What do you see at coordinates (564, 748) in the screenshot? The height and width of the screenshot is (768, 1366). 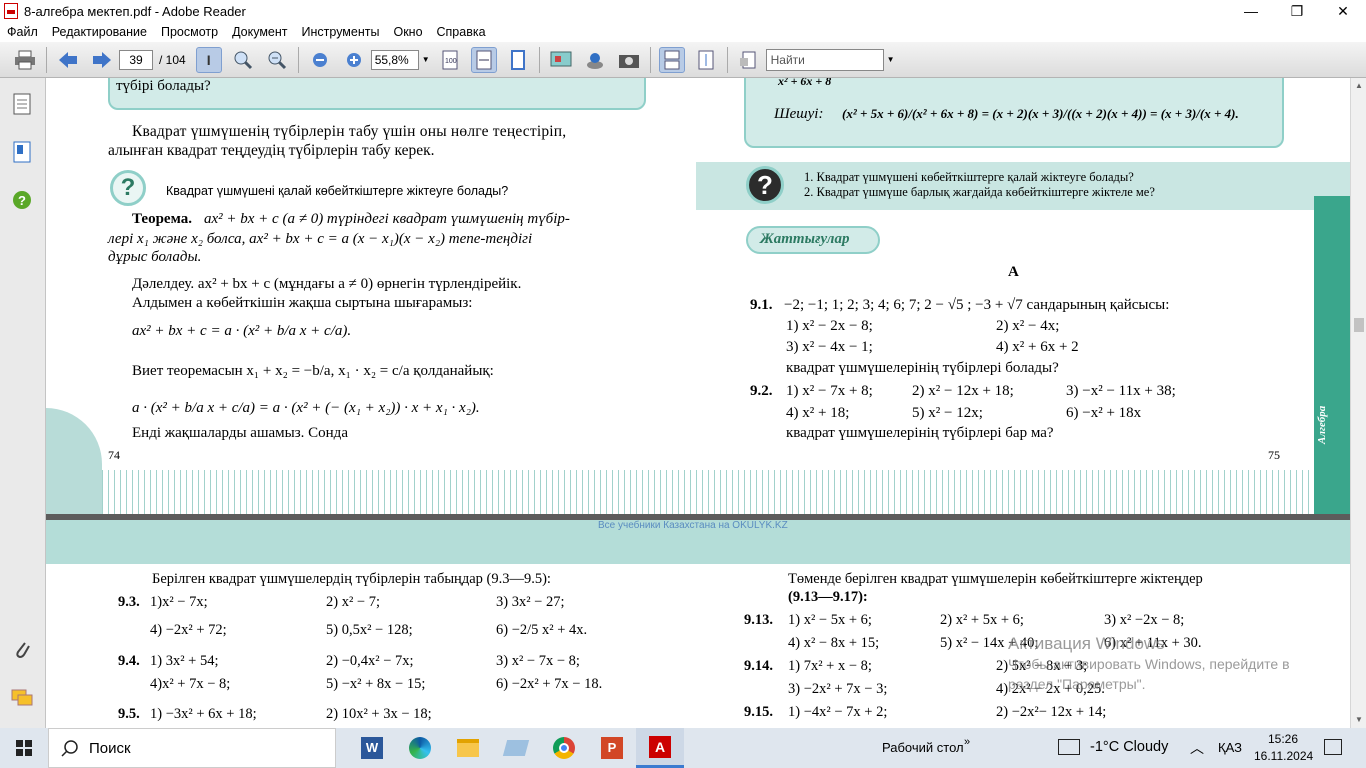 I see `chrome-icon` at bounding box center [564, 748].